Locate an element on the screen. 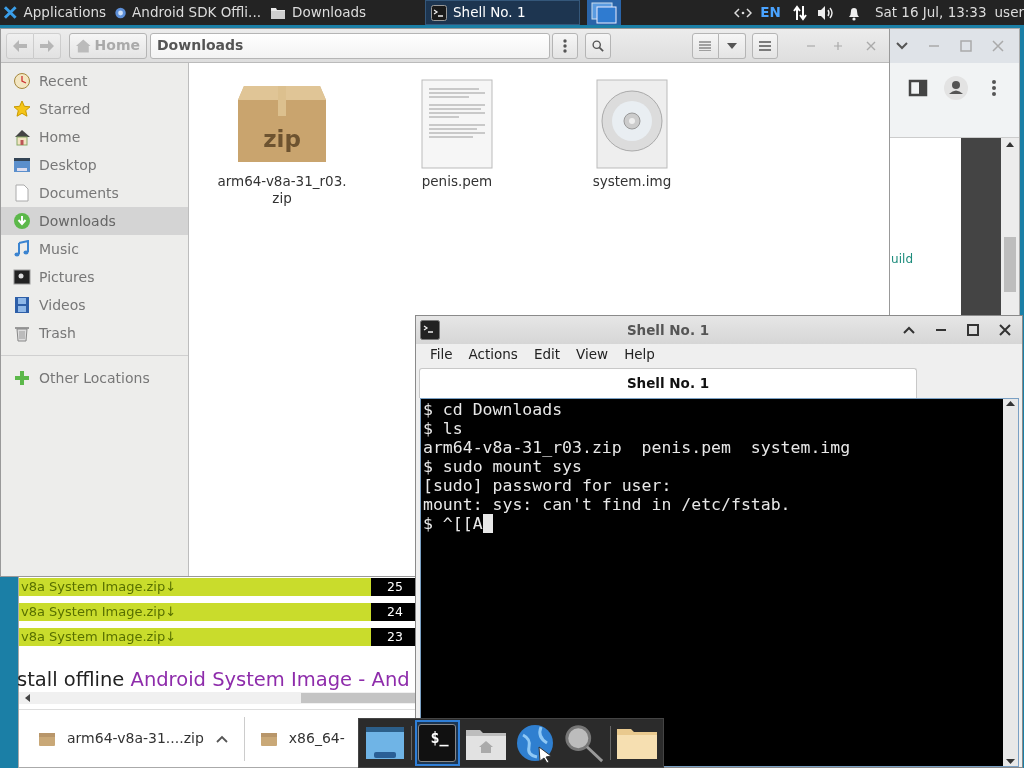 This screenshot has width=1024, height=768. file-name: penis.pem is located at coordinates (457, 181).